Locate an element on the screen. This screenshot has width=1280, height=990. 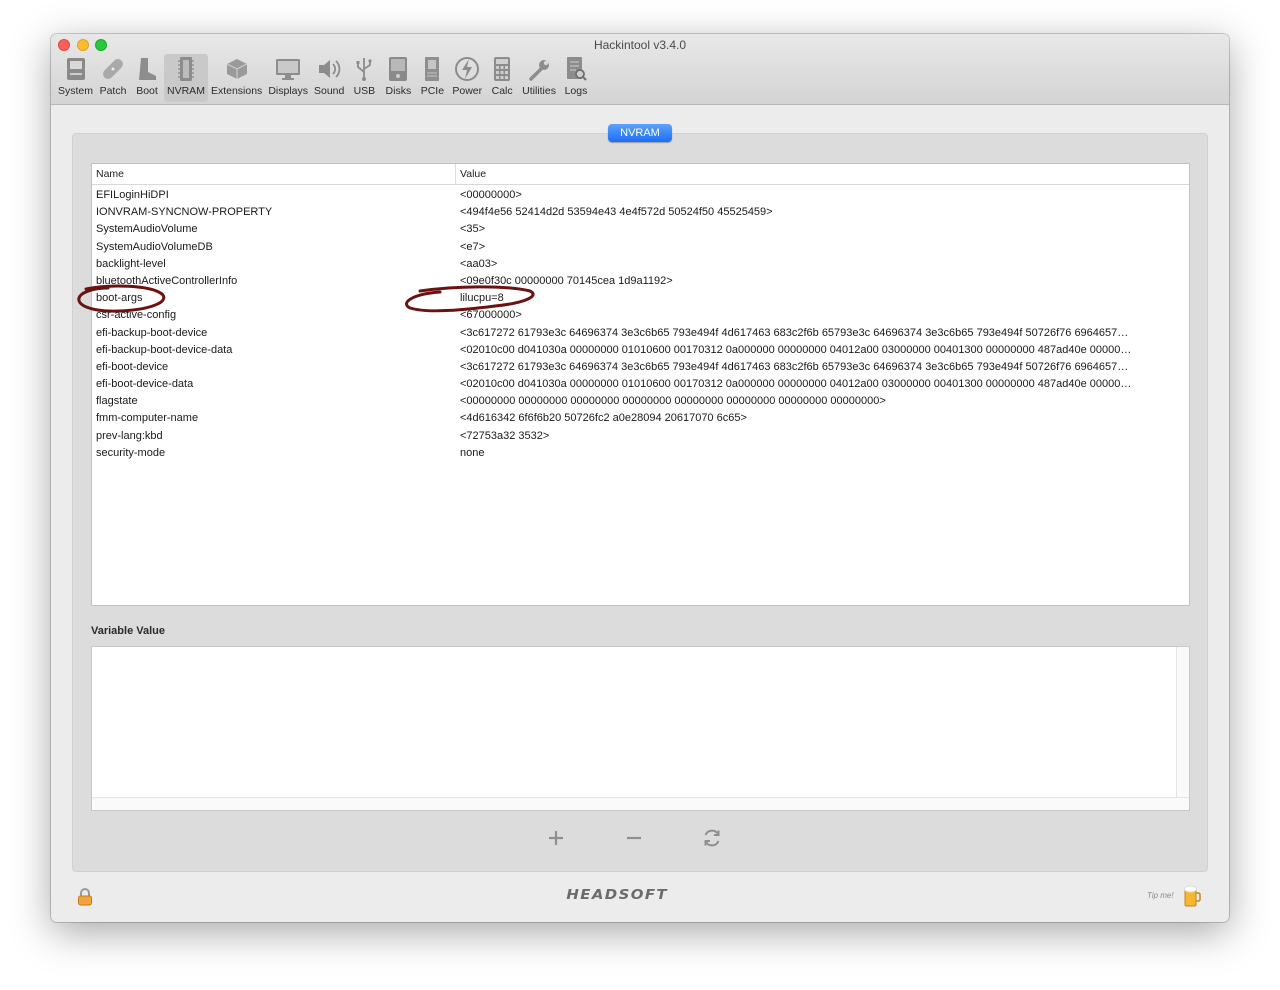
minus-icon is located at coordinates (634, 838).